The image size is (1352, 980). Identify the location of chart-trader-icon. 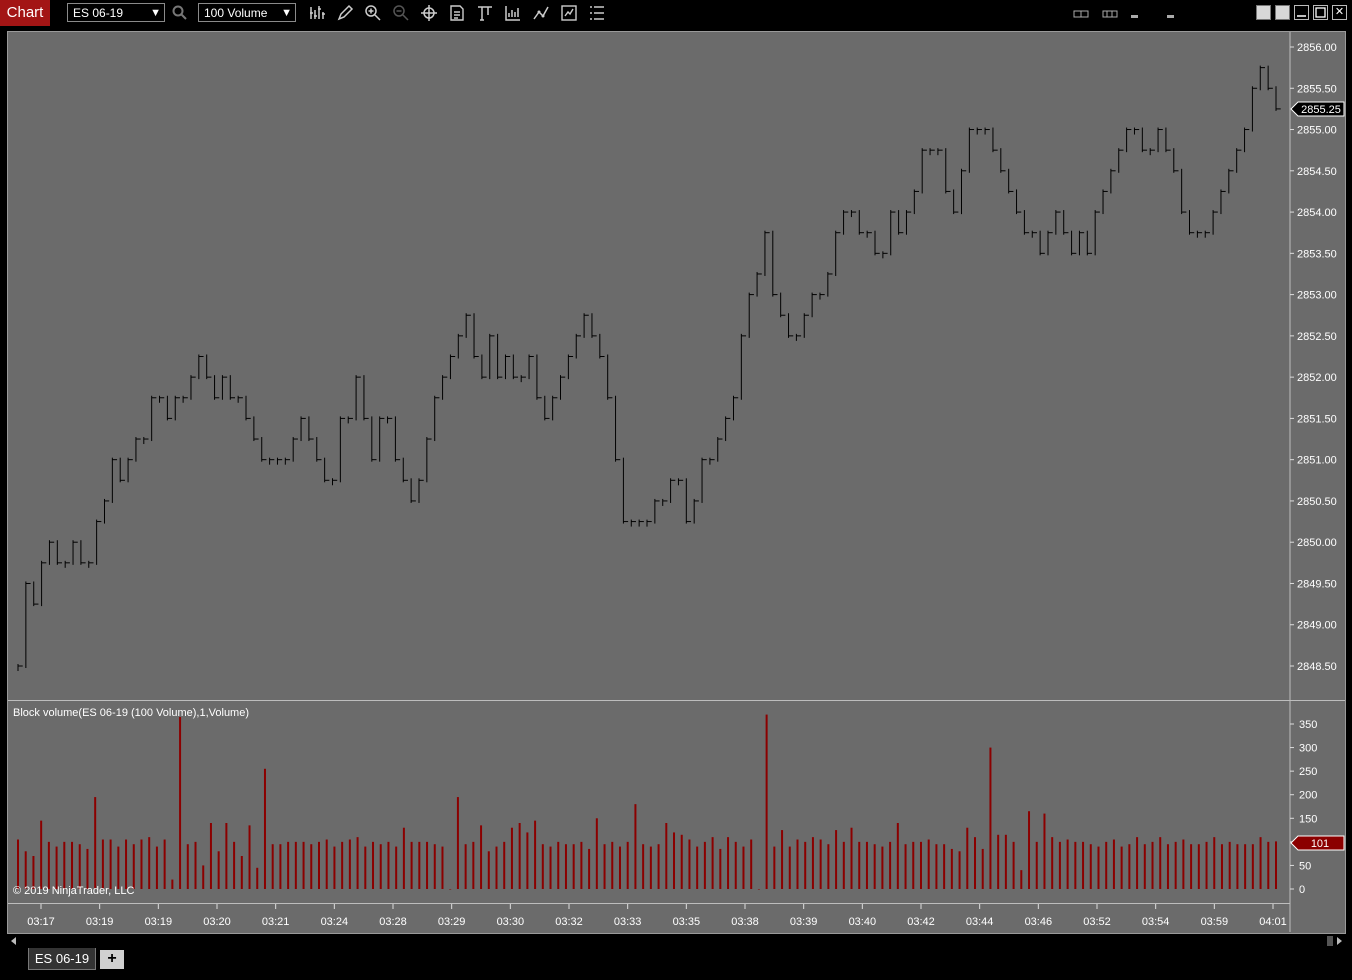
(569, 13).